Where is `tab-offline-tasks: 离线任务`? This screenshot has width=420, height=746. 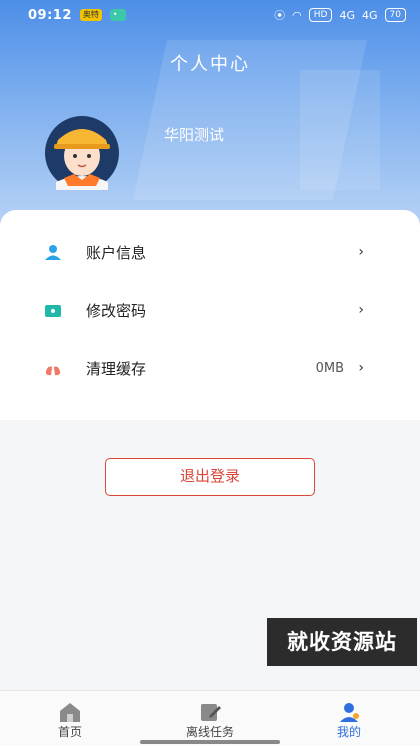 tab-offline-tasks: 离线任务 is located at coordinates (210, 718).